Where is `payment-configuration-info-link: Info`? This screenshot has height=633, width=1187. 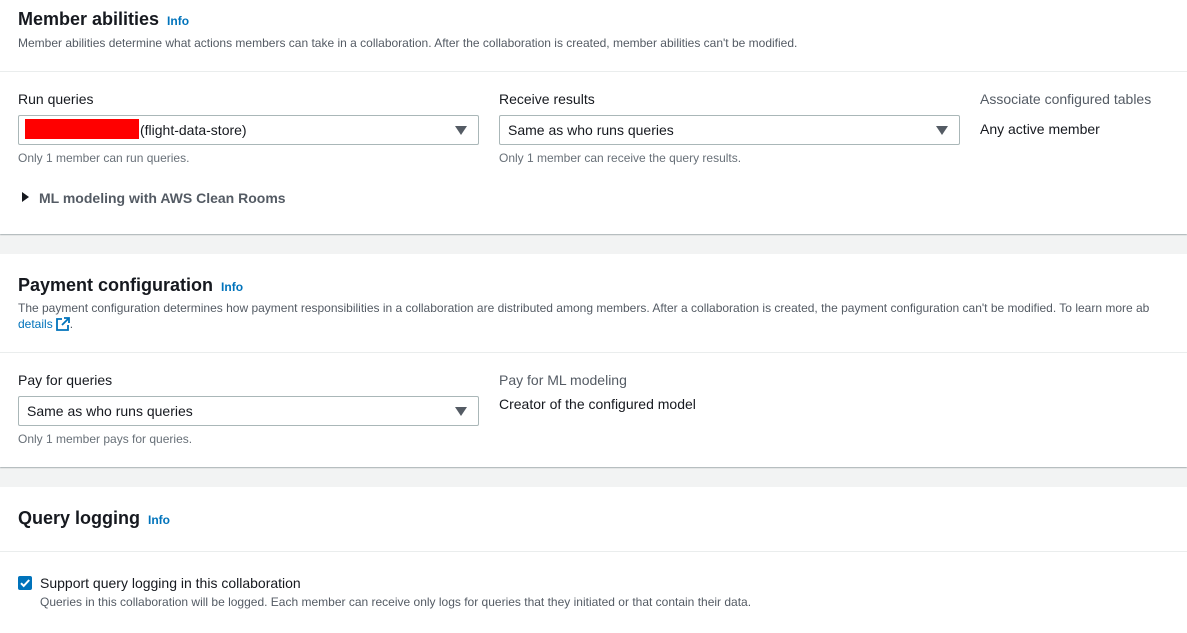 payment-configuration-info-link: Info is located at coordinates (232, 287).